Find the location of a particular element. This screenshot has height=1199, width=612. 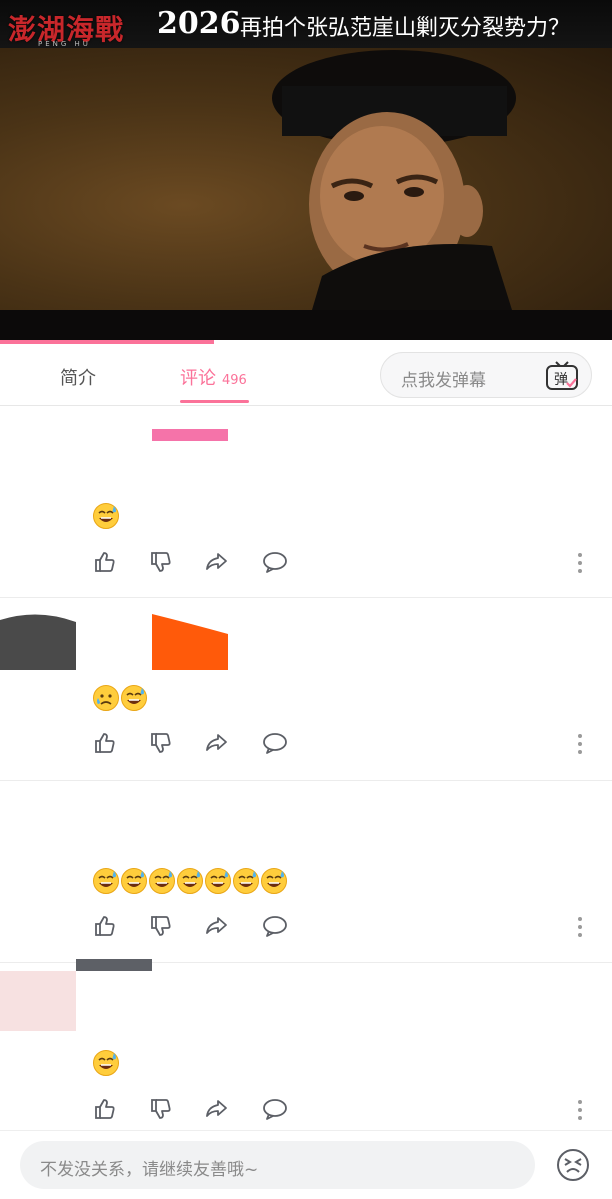

video-year: 2026 is located at coordinates (199, 23).